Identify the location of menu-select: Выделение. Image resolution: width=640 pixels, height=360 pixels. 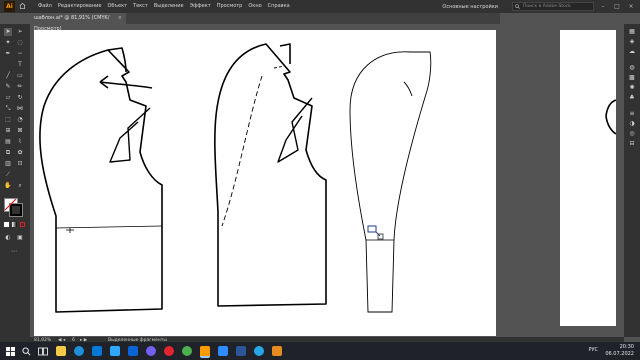
(169, 6).